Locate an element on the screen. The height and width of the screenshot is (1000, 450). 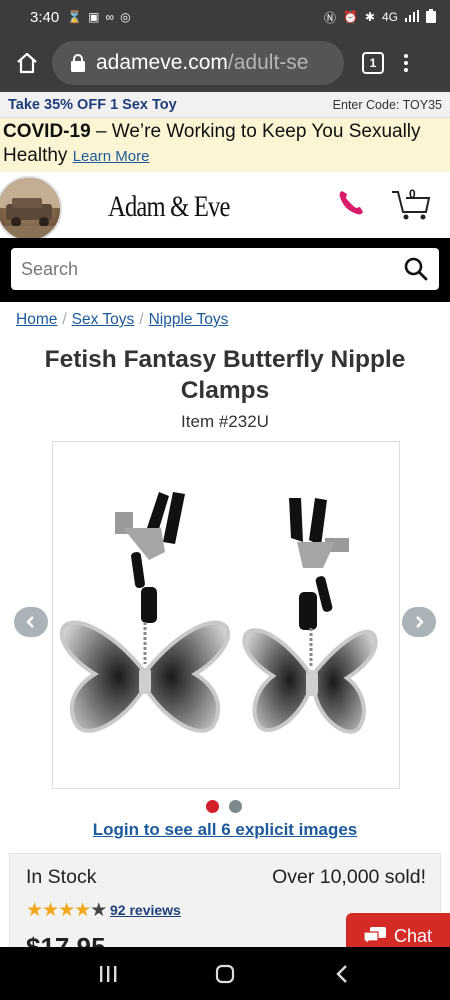
home-icon is located at coordinates (27, 63).